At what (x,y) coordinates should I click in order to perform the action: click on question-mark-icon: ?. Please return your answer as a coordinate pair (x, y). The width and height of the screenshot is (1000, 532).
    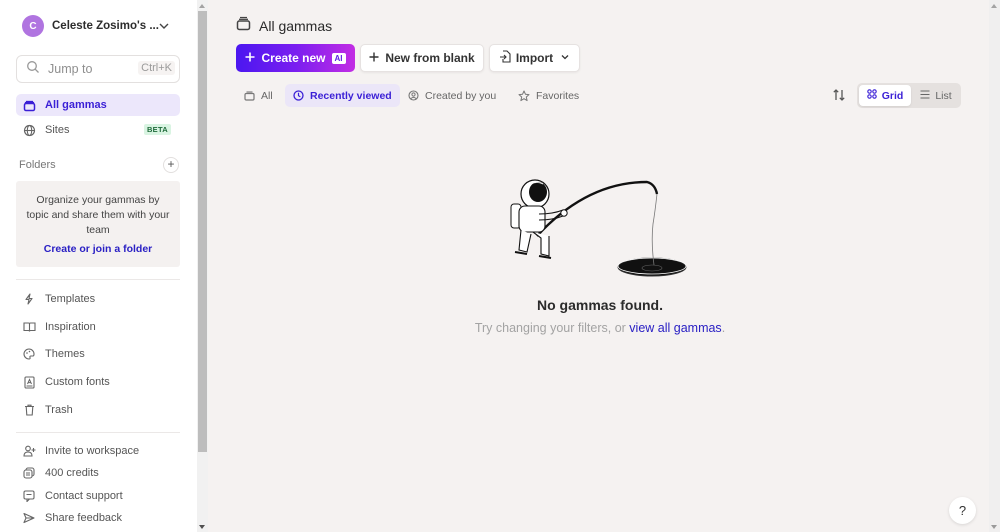
    Looking at the image, I should click on (962, 510).